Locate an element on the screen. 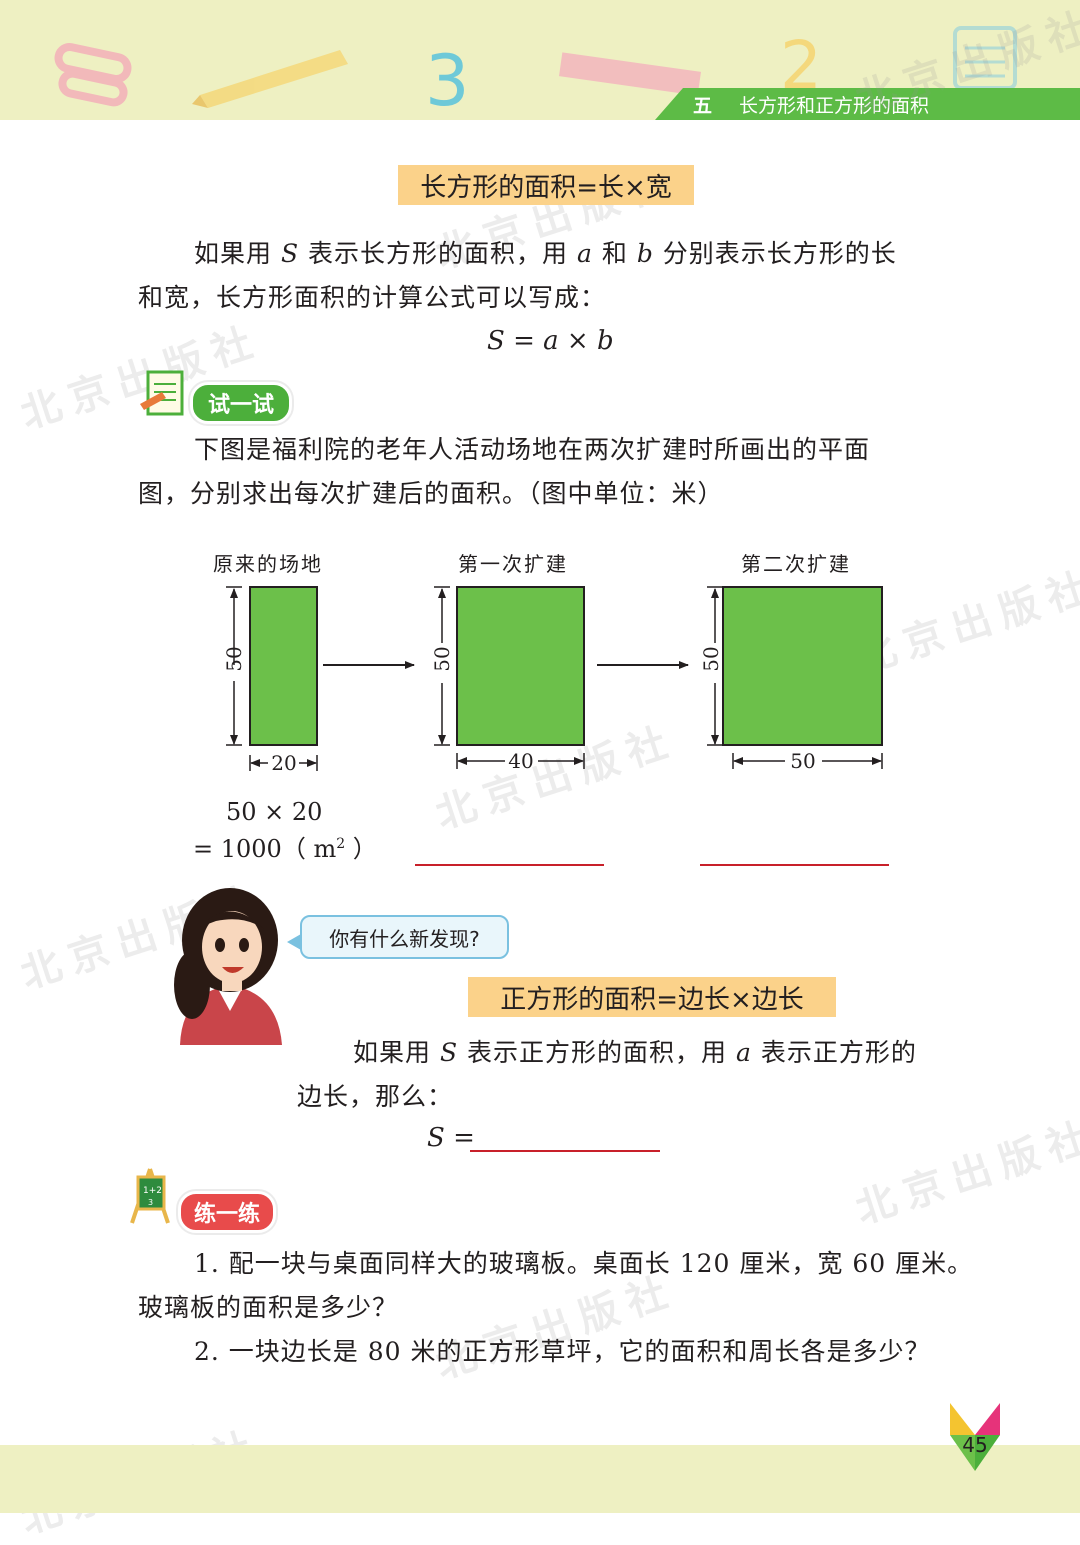  easel-icon: 1+2 3 is located at coordinates (150, 1196).